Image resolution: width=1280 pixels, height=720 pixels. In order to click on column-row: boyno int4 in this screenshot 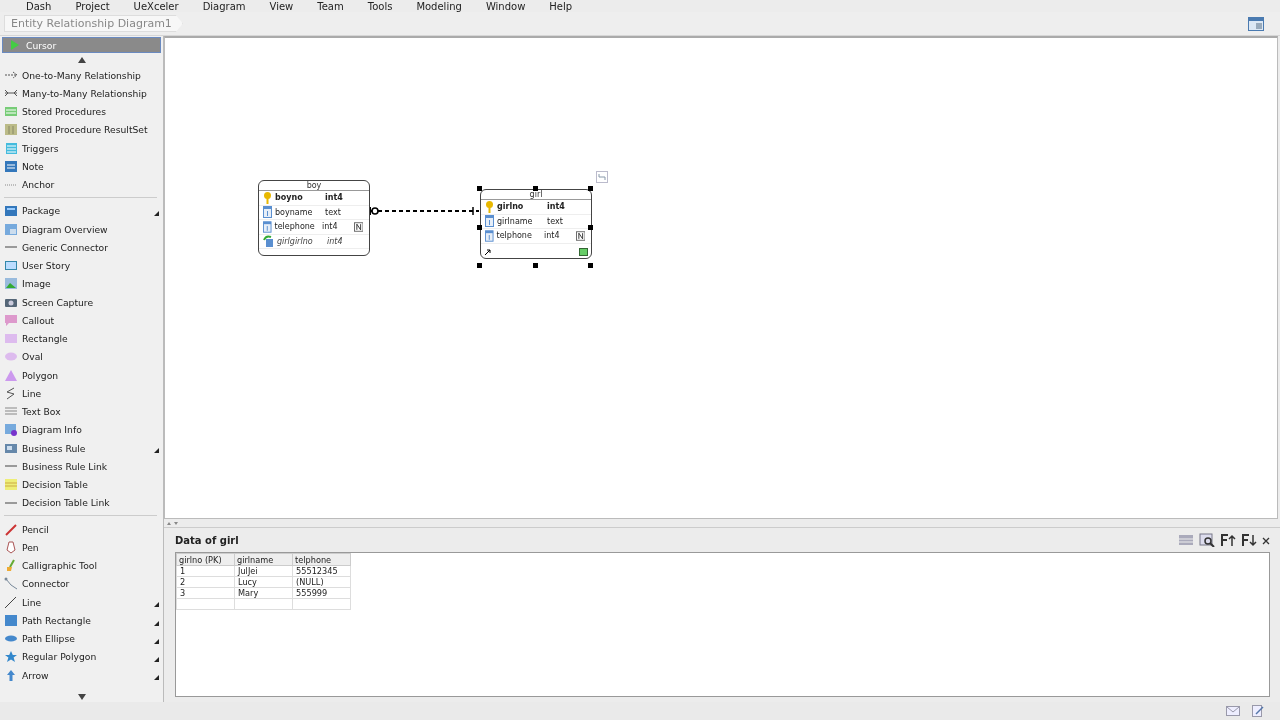, I will do `click(314, 198)`.